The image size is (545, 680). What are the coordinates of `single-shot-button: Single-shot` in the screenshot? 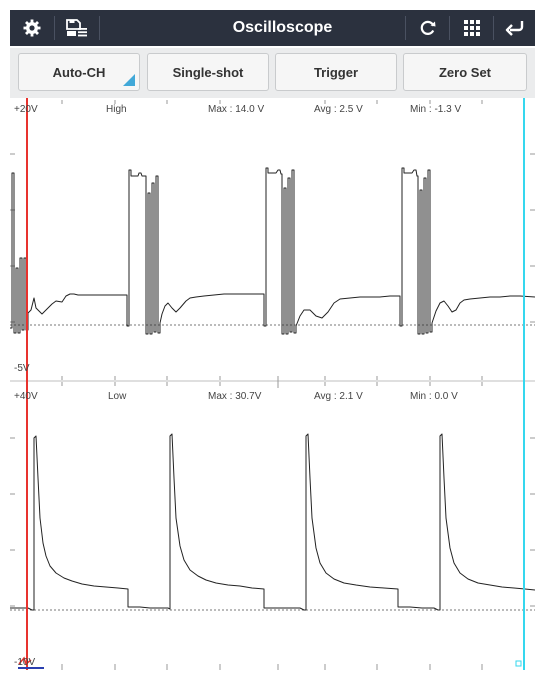 It's located at (208, 72).